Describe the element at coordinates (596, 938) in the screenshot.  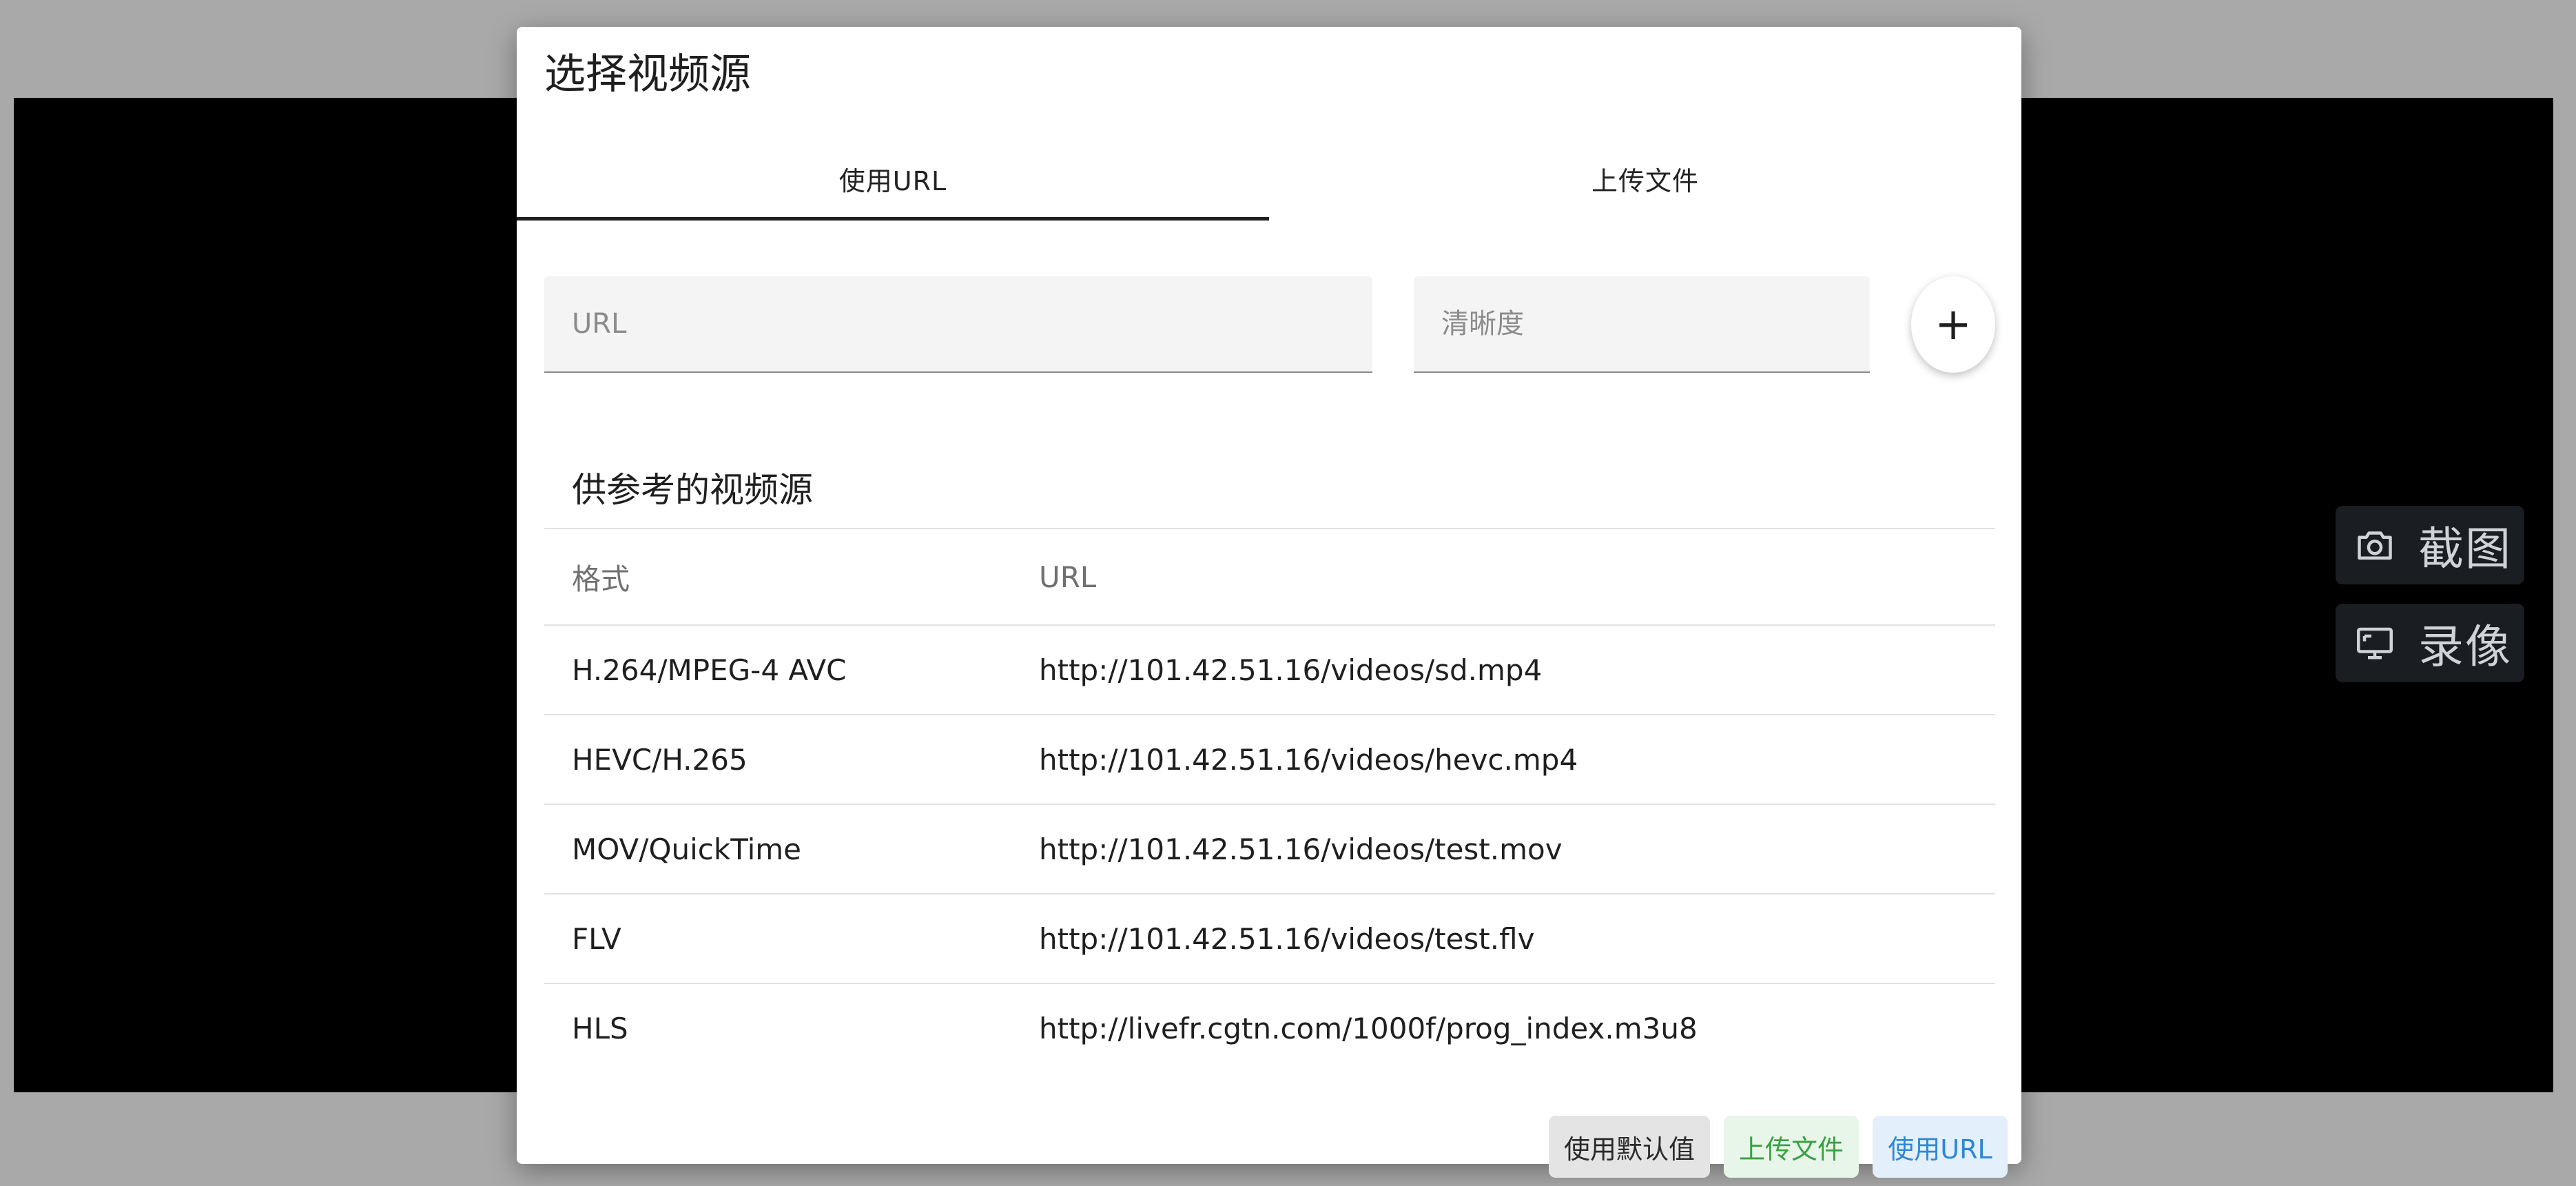
I see `format-cell: FLV` at that location.